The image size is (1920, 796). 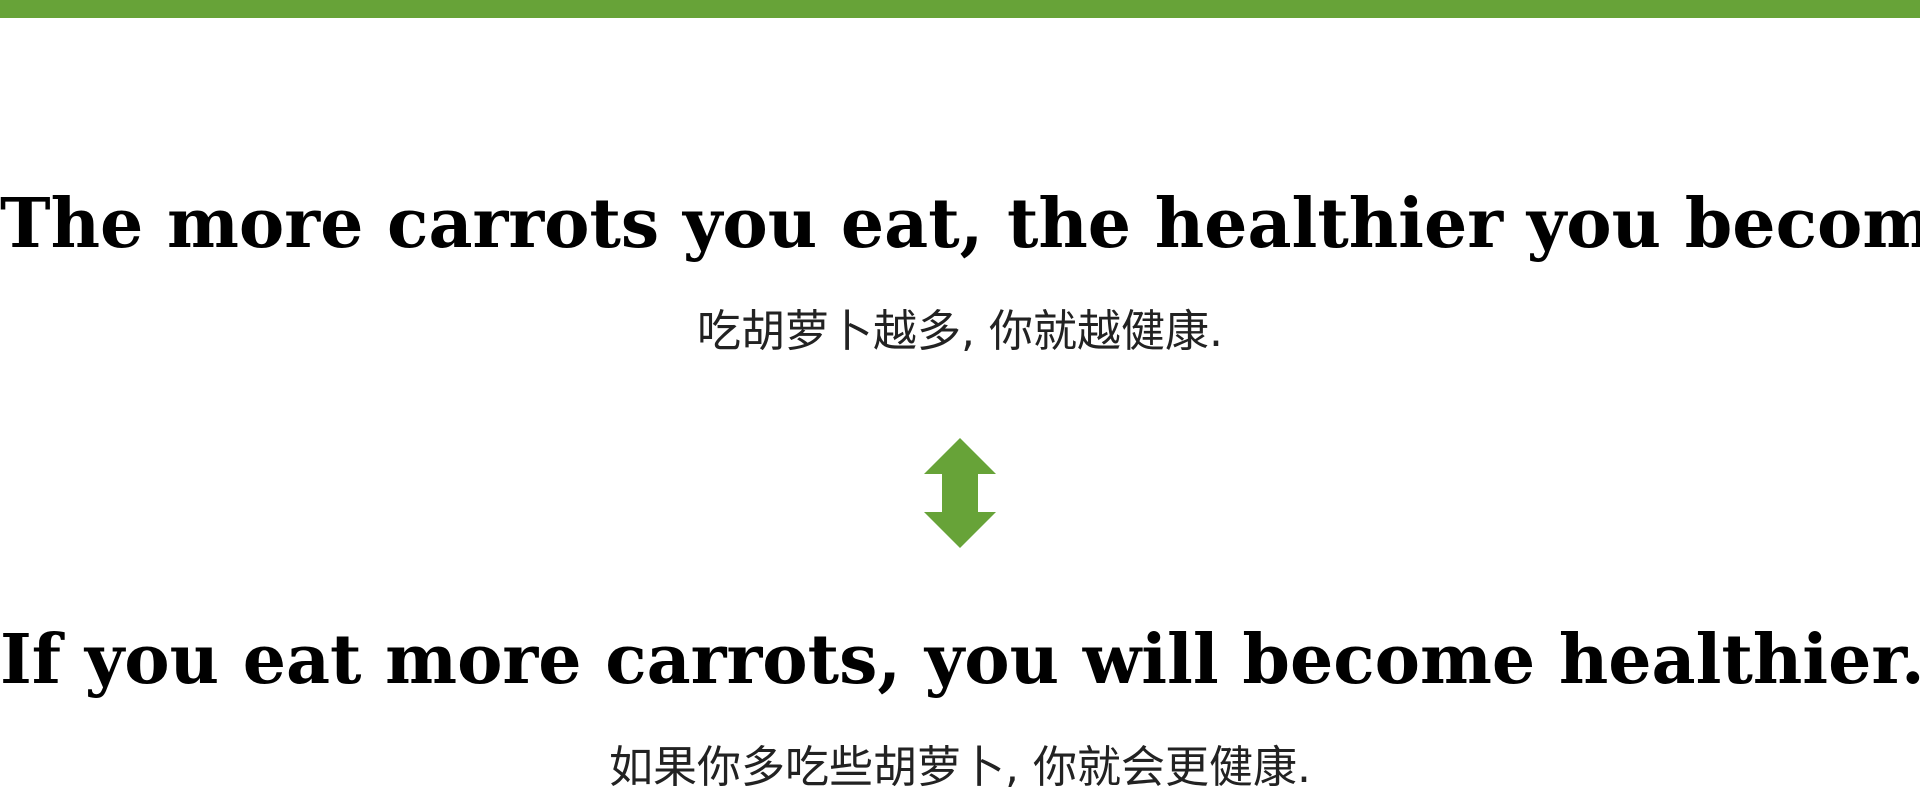 What do you see at coordinates (960, 767) in the screenshot?
I see `chinese-sentence-2: 如果你多吃些胡萝卜, 你就会更健康.` at bounding box center [960, 767].